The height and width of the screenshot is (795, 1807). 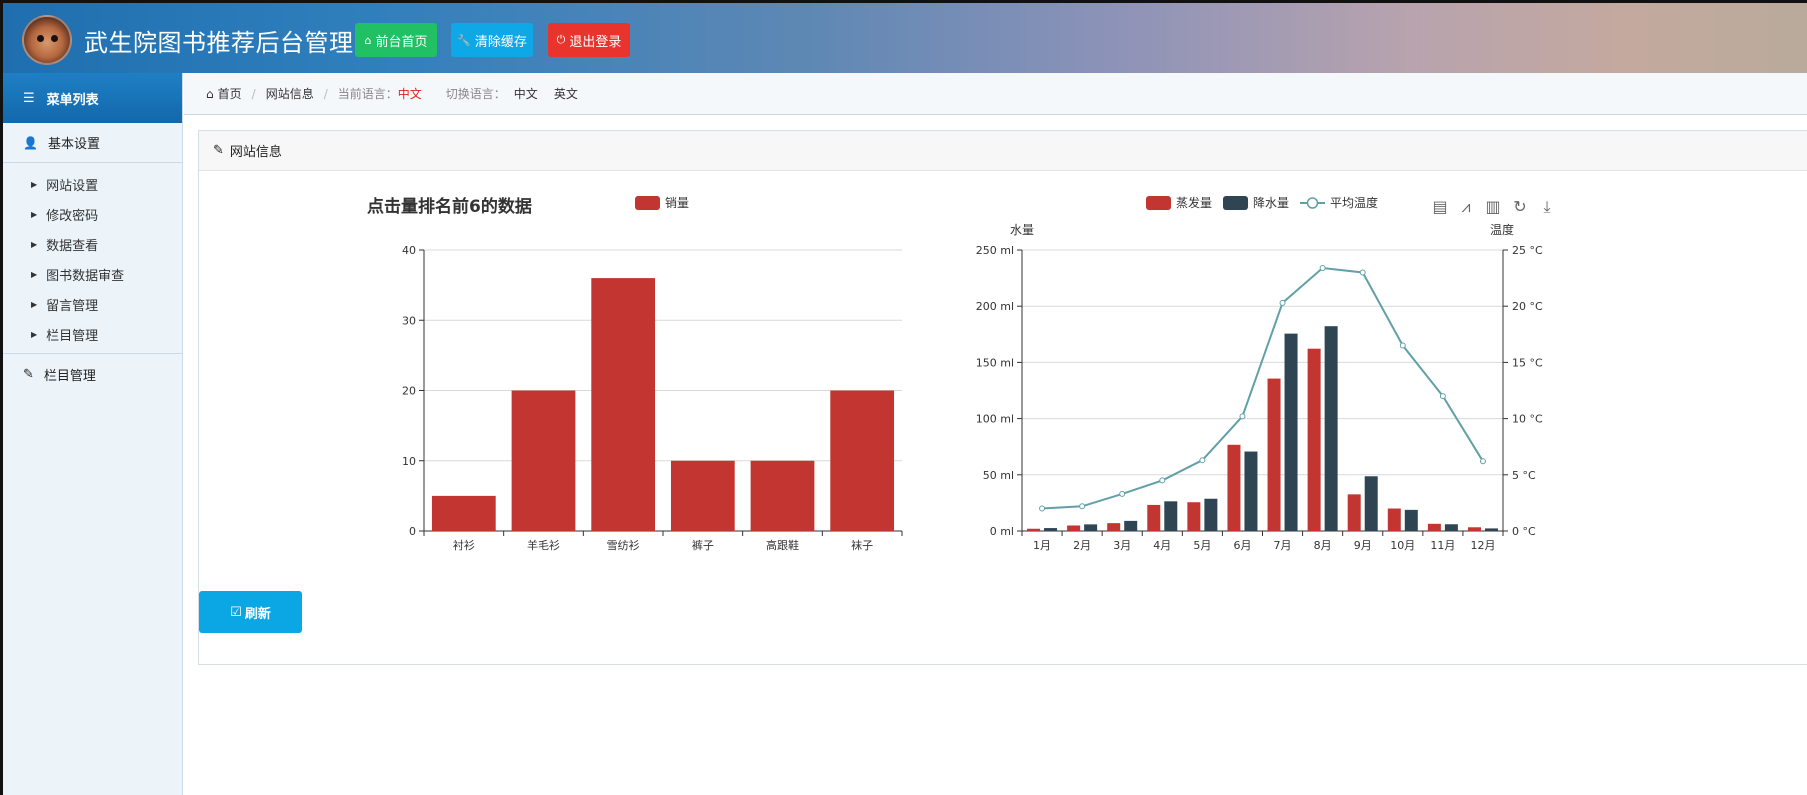 What do you see at coordinates (73, 144) in the screenshot?
I see `group-label: 基本设置` at bounding box center [73, 144].